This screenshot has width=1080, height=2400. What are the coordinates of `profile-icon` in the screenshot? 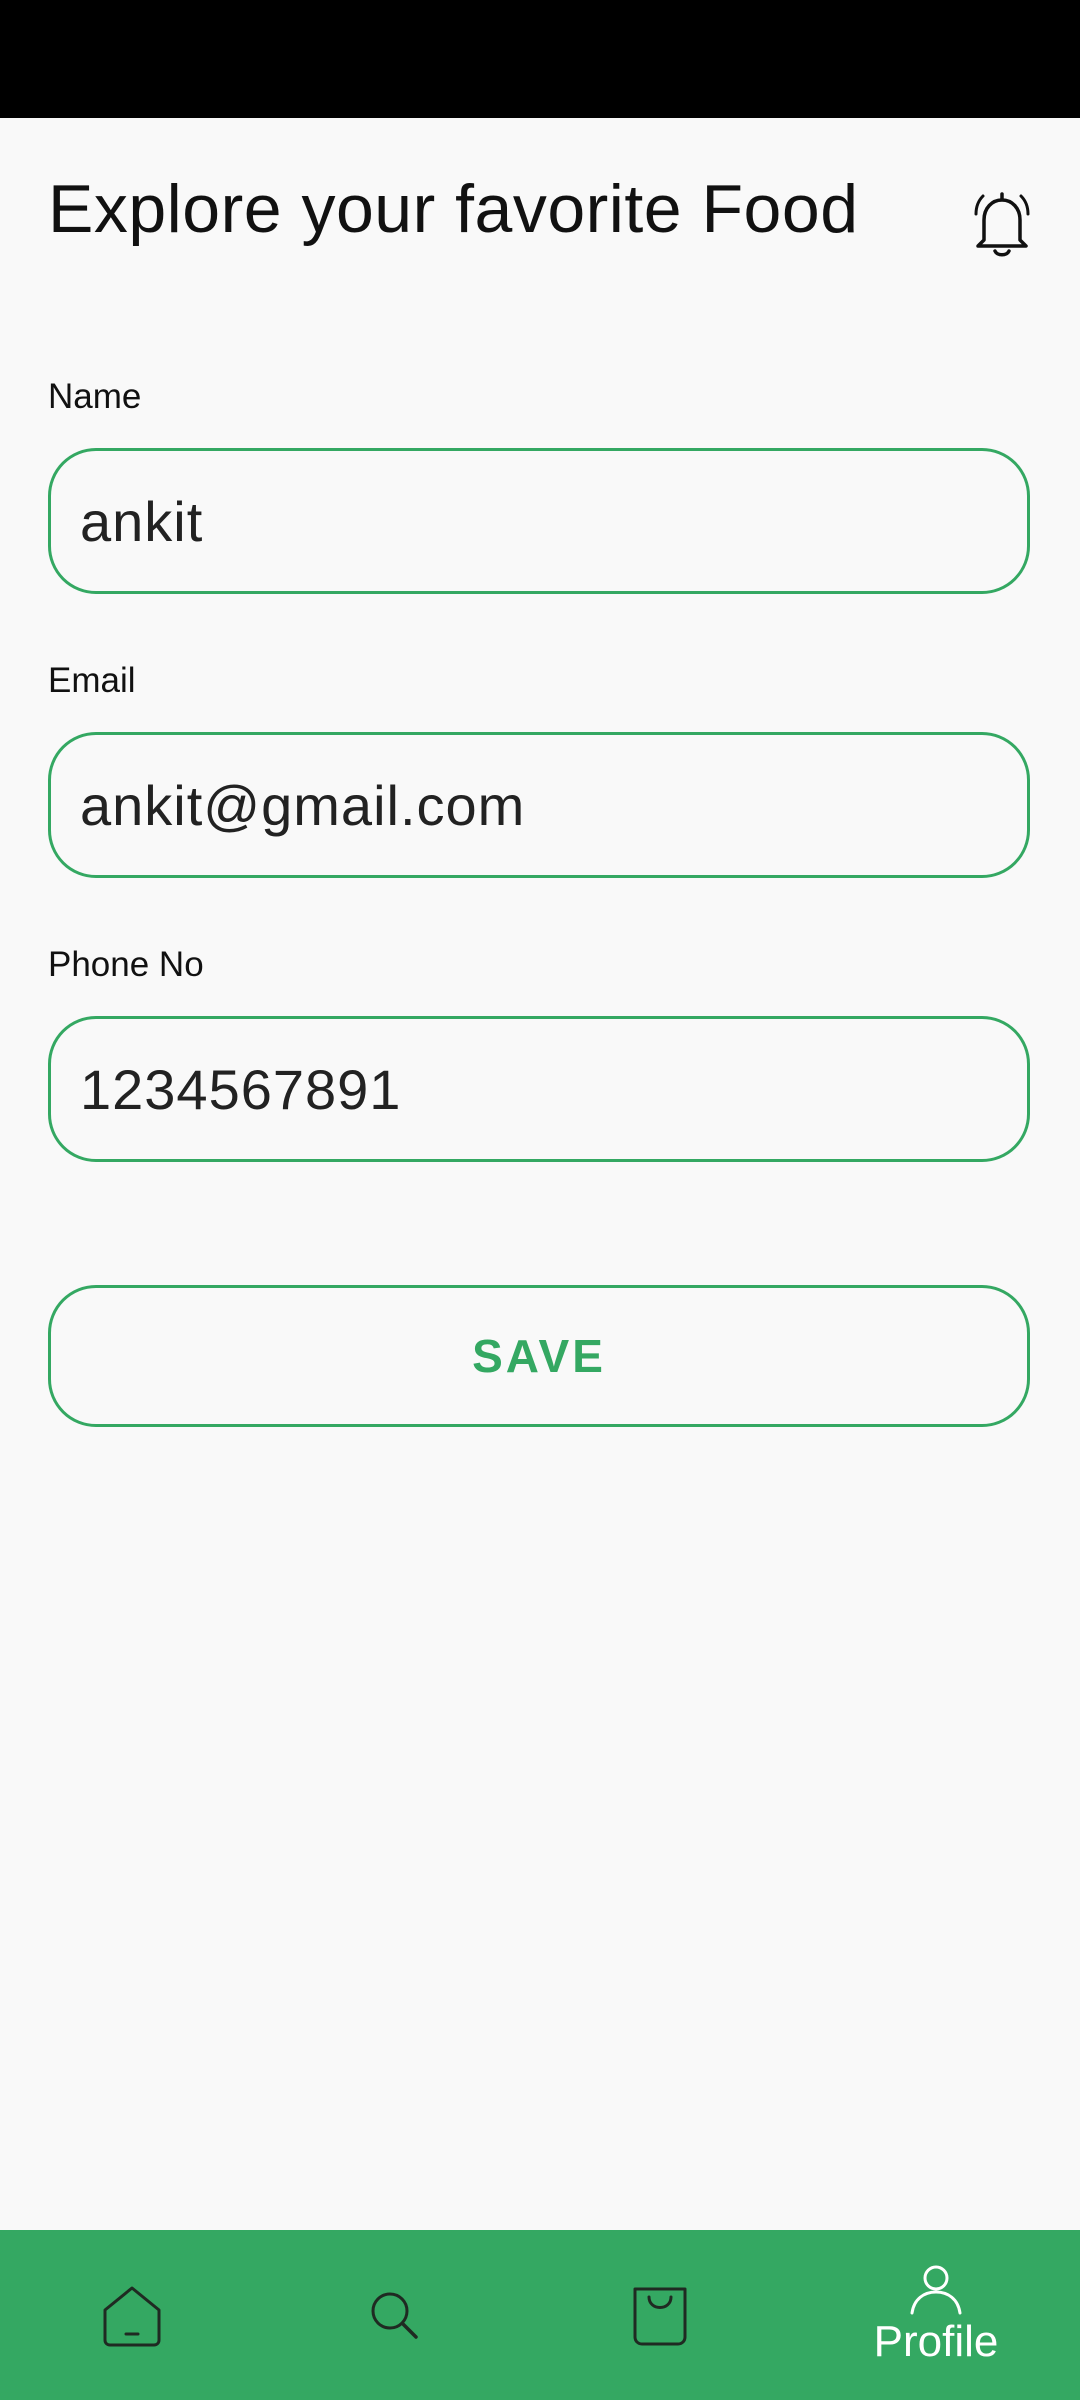 It's located at (936, 2289).